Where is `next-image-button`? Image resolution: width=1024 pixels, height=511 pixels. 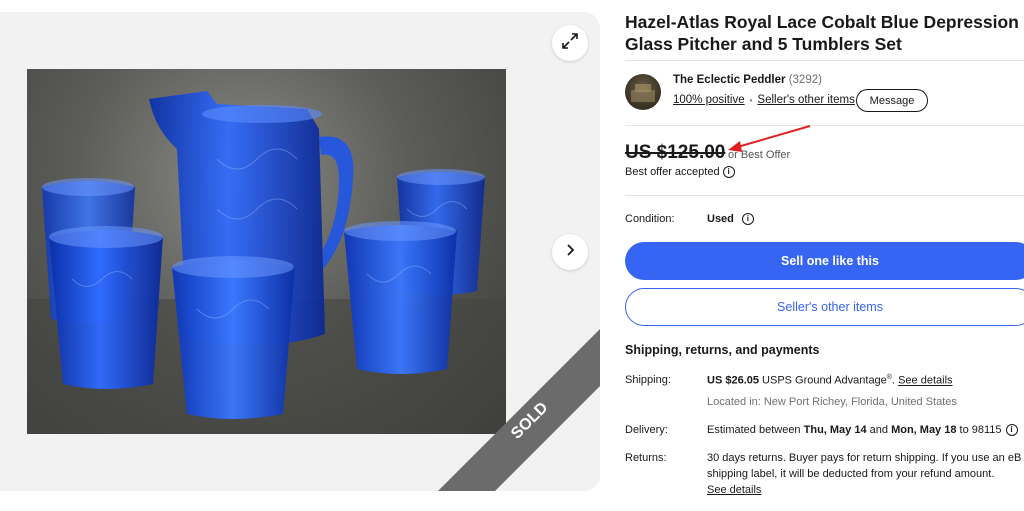
next-image-button is located at coordinates (570, 252).